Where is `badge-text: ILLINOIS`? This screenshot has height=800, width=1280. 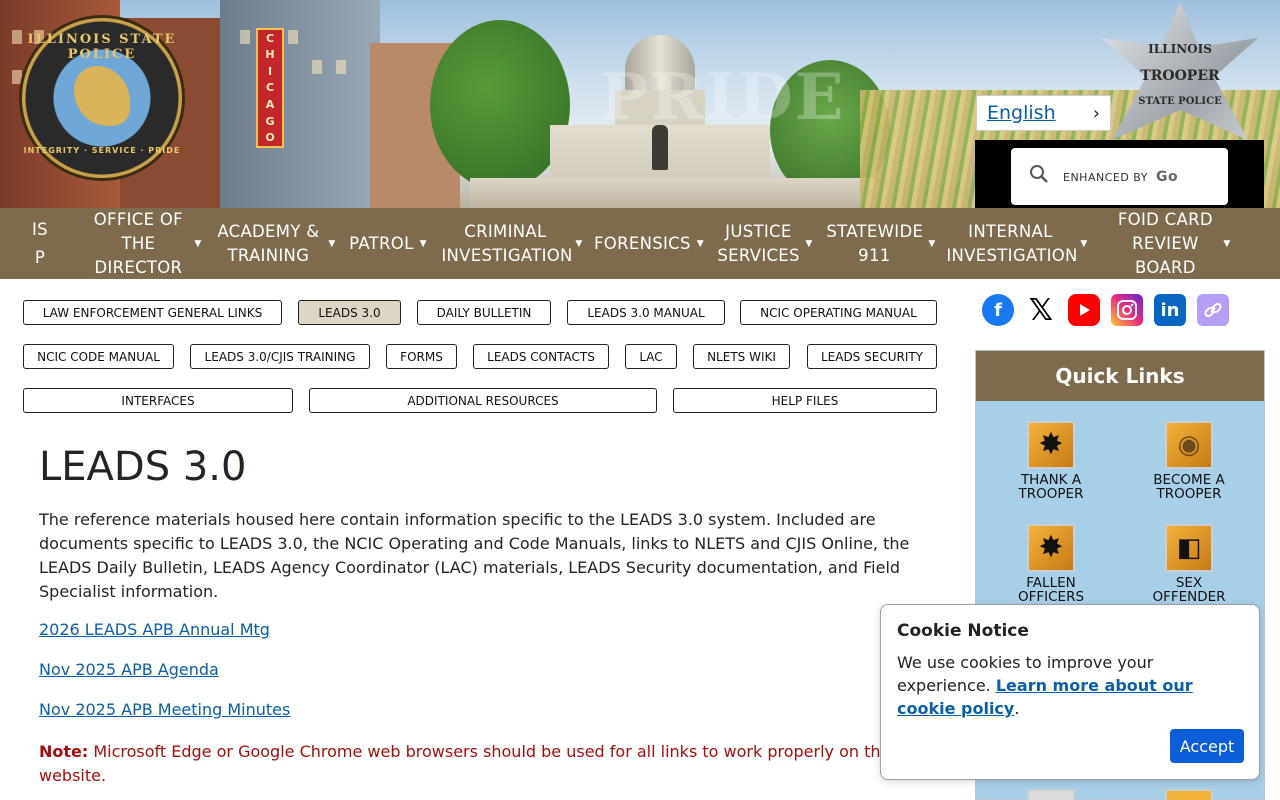 badge-text: ILLINOIS is located at coordinates (1180, 49).